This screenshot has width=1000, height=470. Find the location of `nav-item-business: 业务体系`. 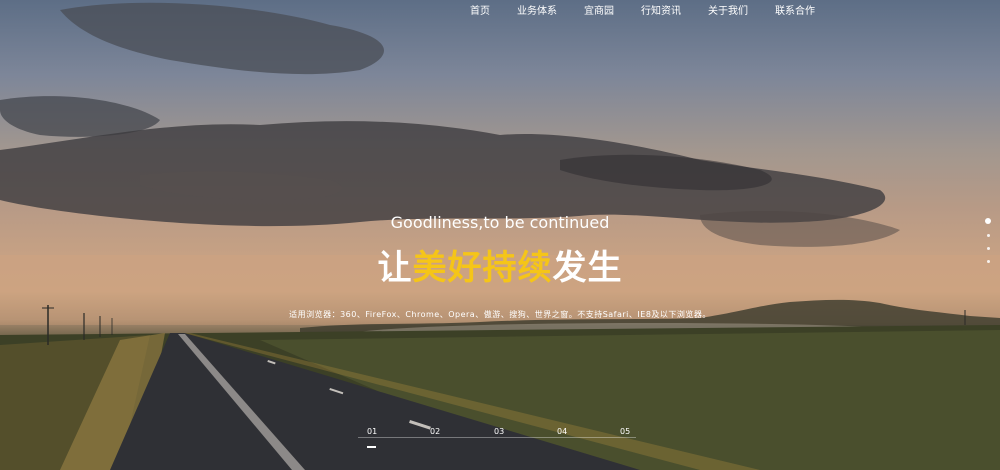

nav-item-business: 业务体系 is located at coordinates (537, 12).